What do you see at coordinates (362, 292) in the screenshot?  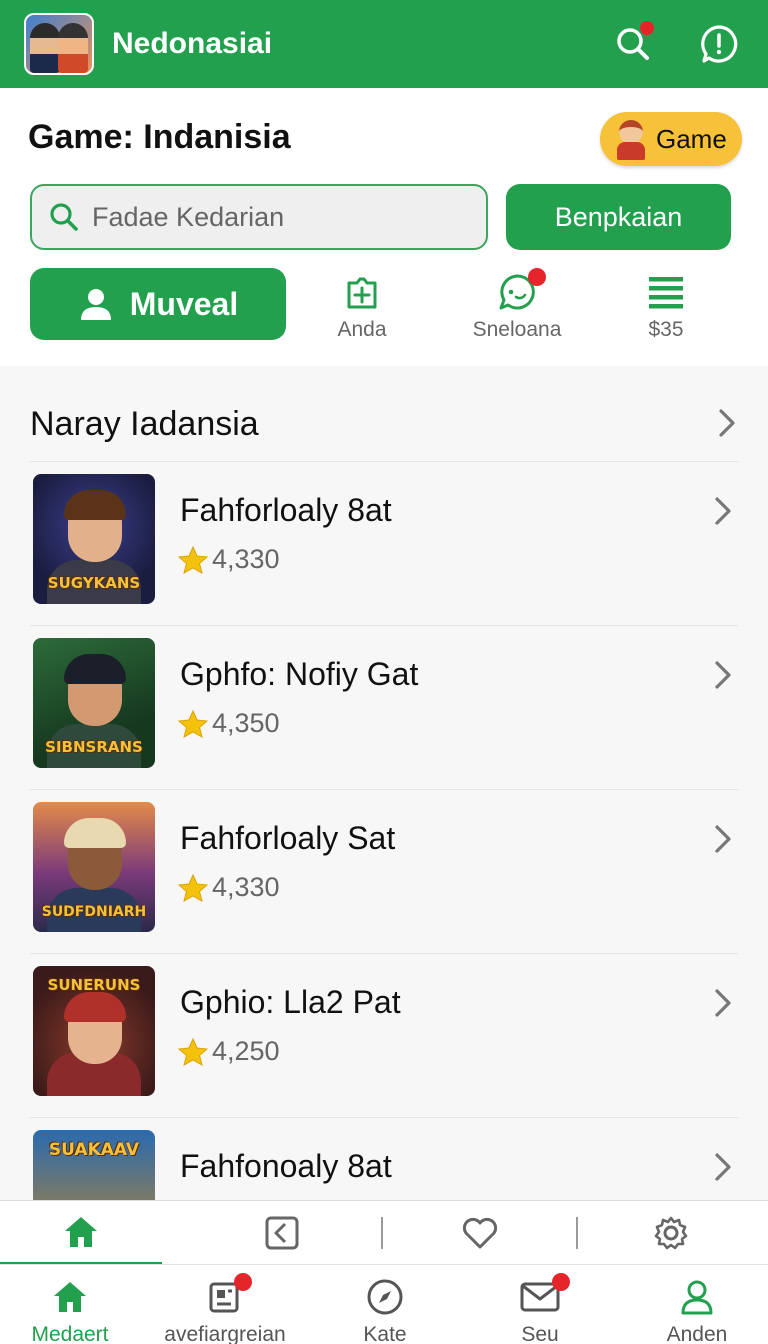 I see `add-icon` at bounding box center [362, 292].